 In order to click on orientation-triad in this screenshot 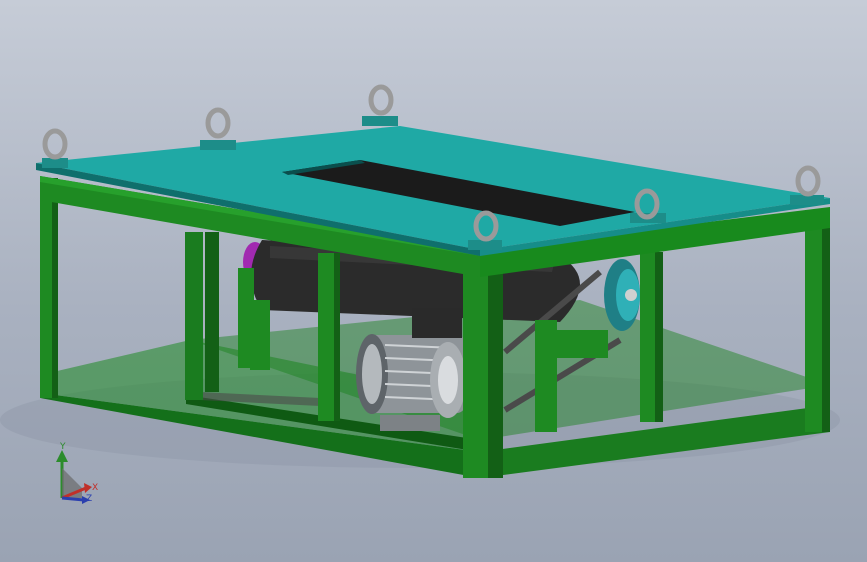, I will do `click(75, 473)`.